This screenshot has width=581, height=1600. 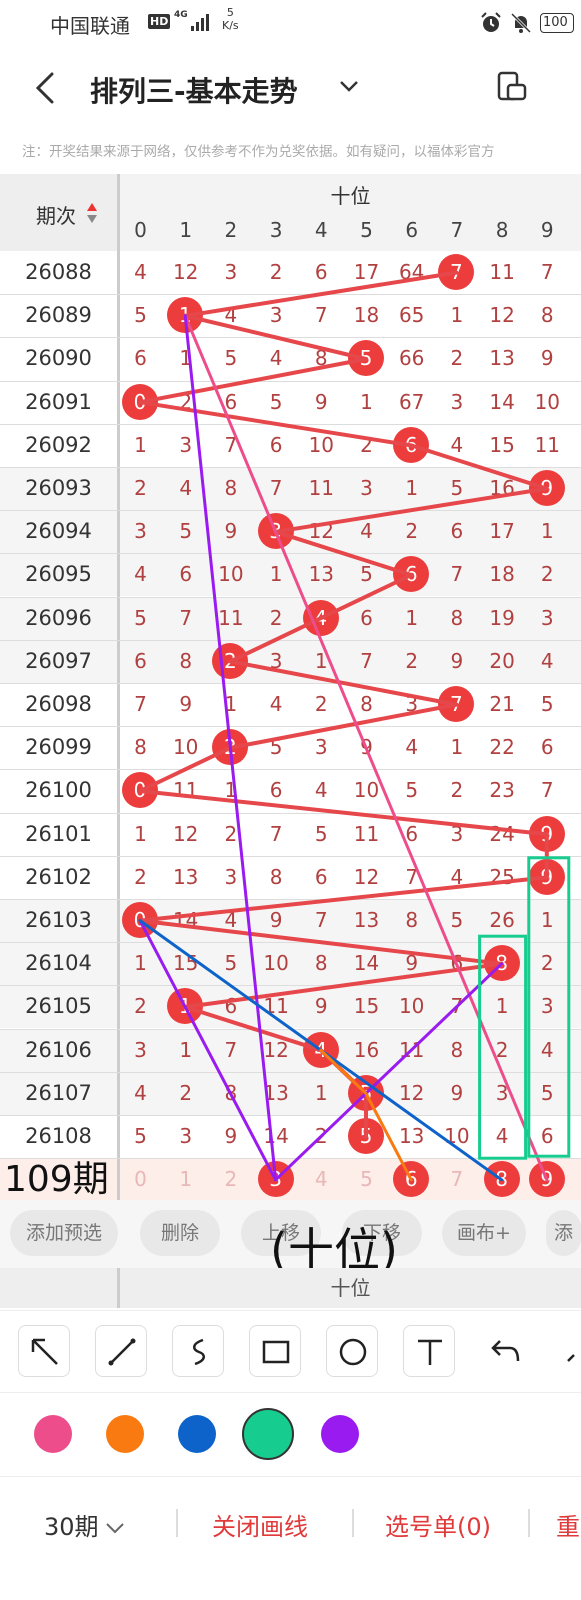 I want to click on text-tool-button, so click(x=429, y=1351).